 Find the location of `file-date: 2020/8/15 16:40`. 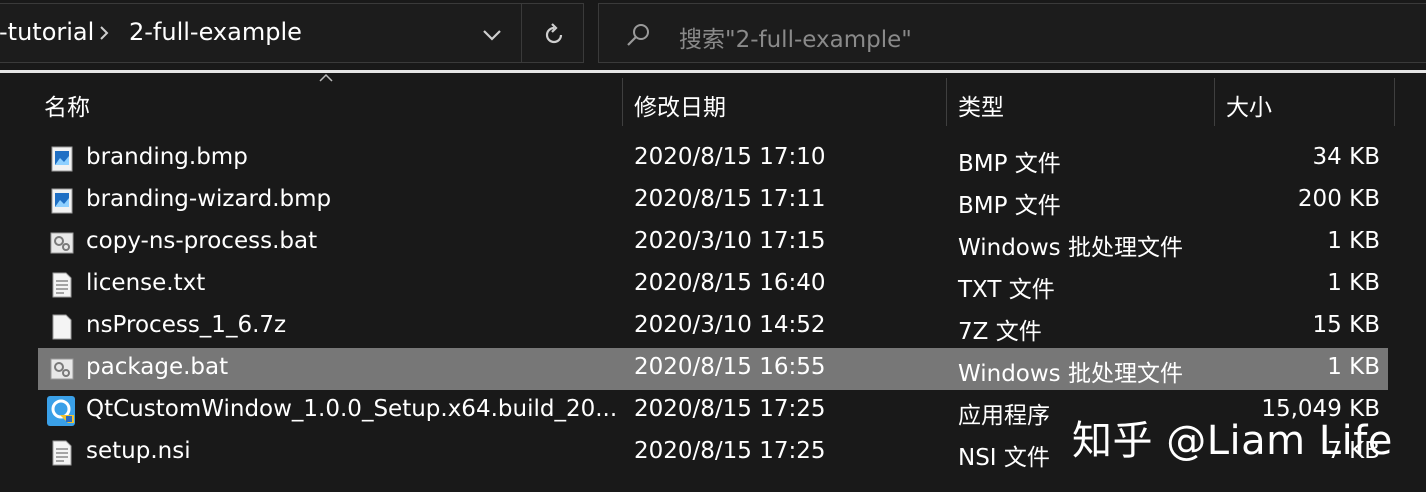

file-date: 2020/8/15 16:40 is located at coordinates (730, 283).